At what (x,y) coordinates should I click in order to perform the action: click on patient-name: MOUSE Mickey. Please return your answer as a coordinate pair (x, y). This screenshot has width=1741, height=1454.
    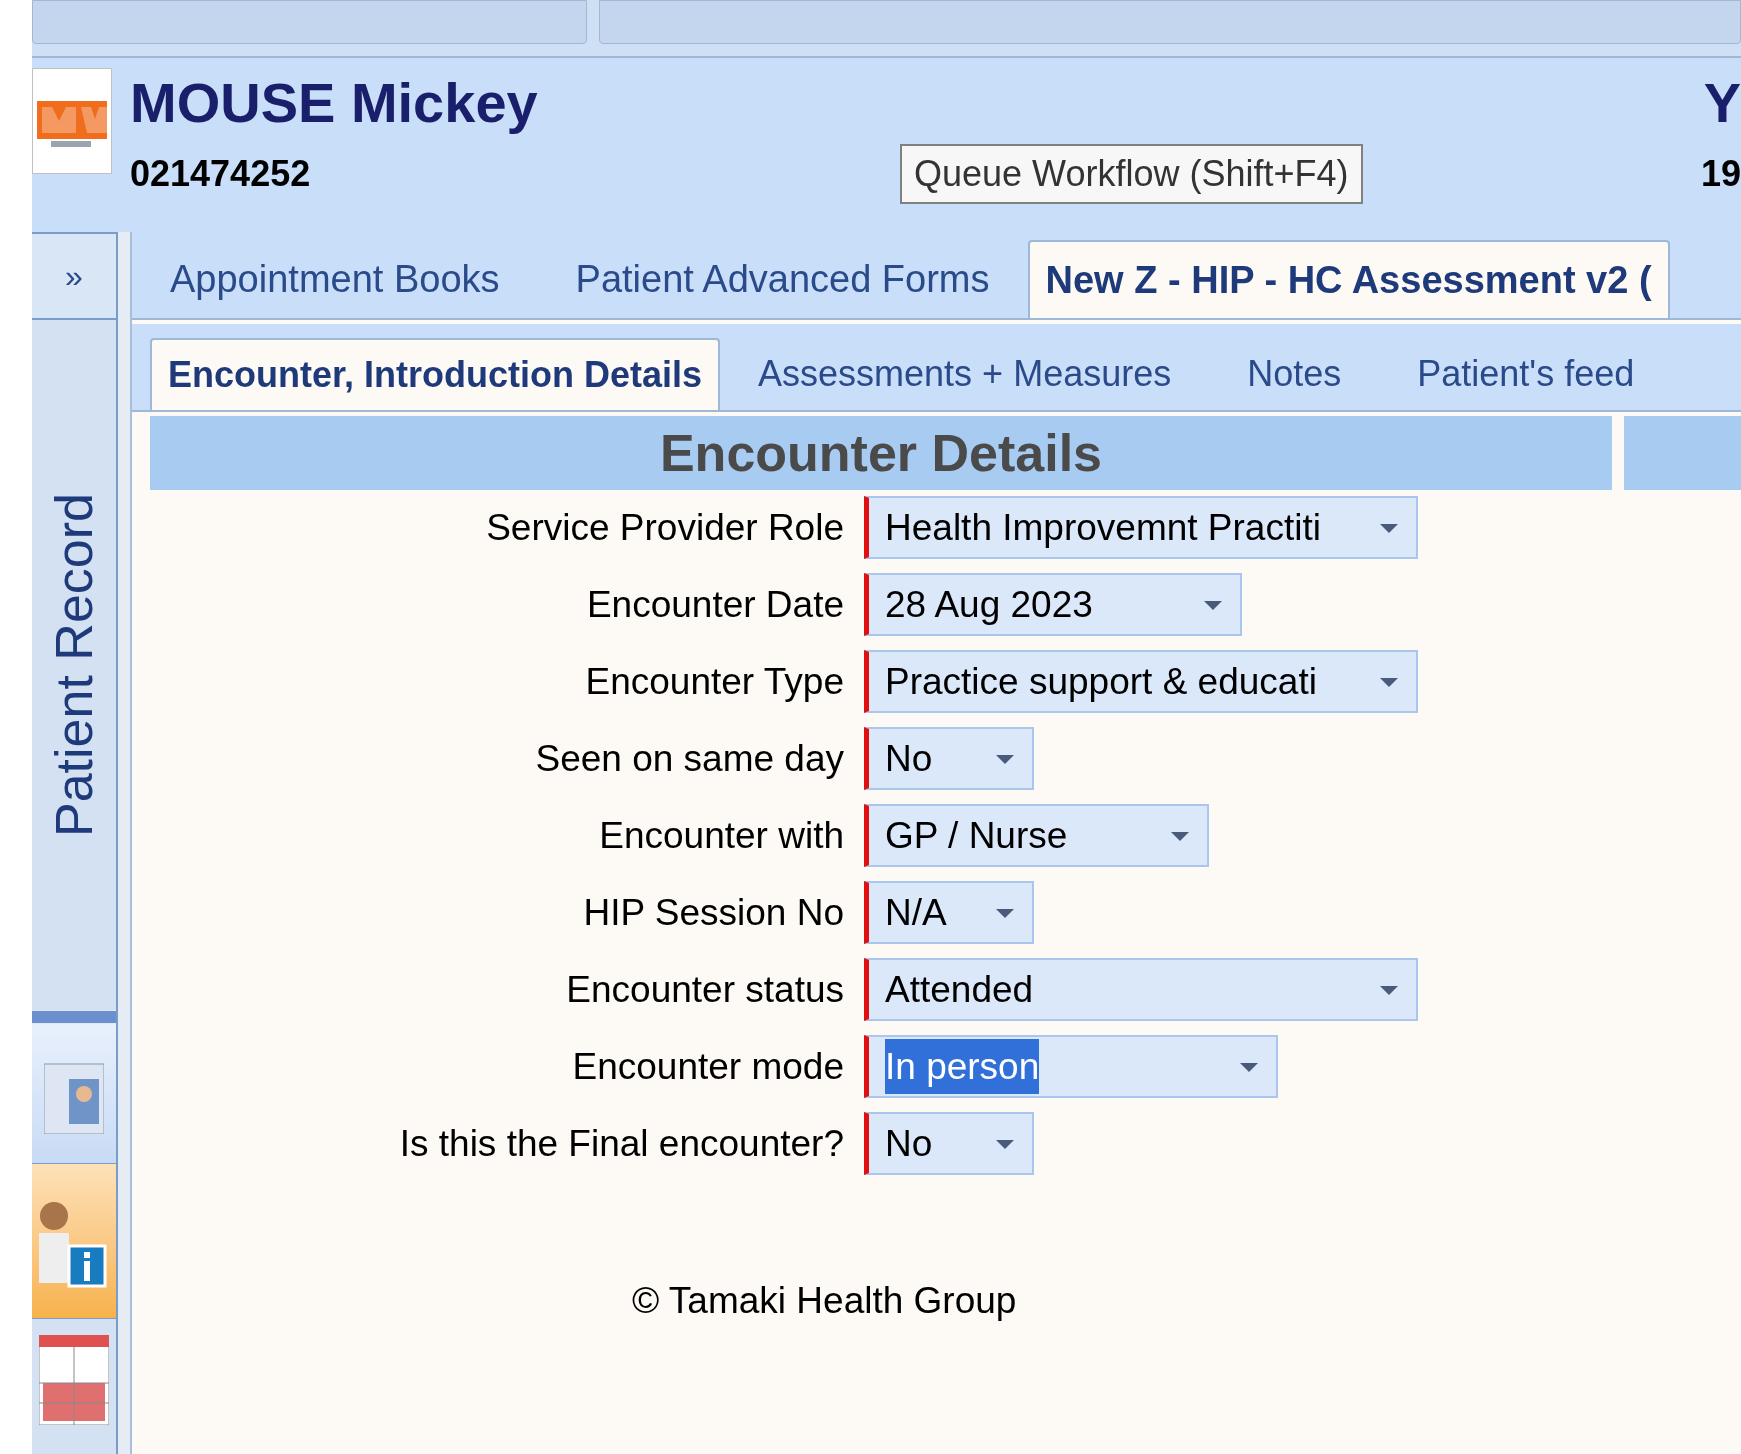
    Looking at the image, I should click on (334, 103).